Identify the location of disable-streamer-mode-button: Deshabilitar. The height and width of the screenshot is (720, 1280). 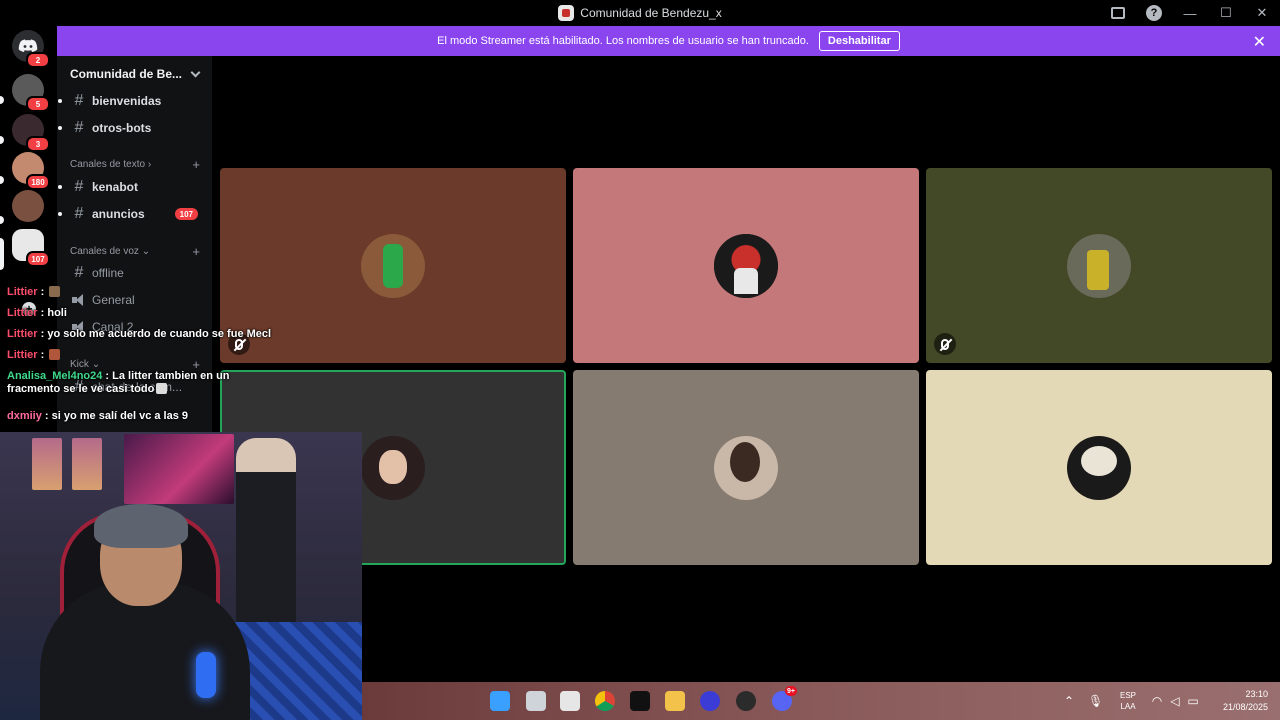
(859, 41).